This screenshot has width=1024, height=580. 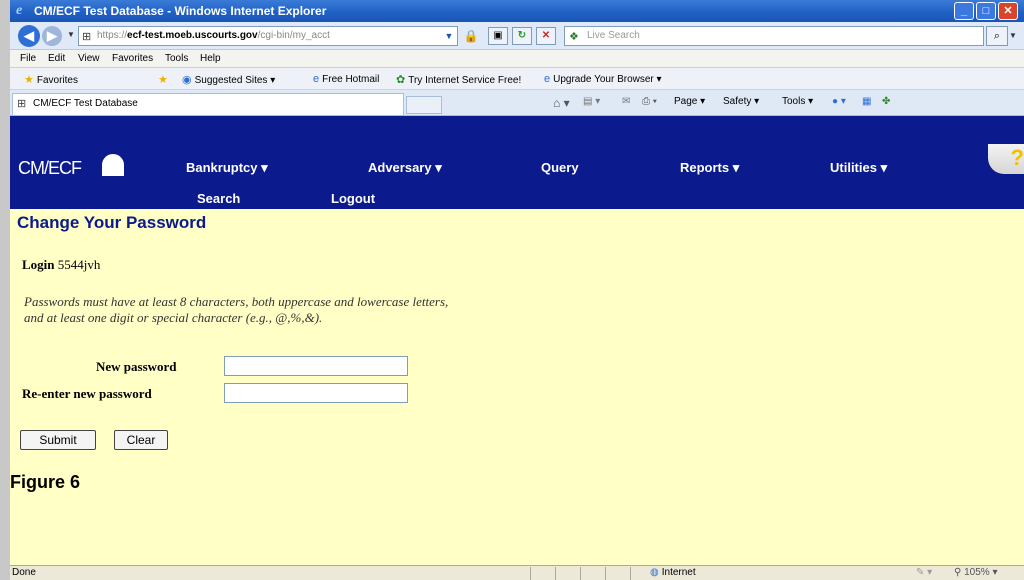 I want to click on home-icon: ⌂ ▾, so click(x=561, y=103).